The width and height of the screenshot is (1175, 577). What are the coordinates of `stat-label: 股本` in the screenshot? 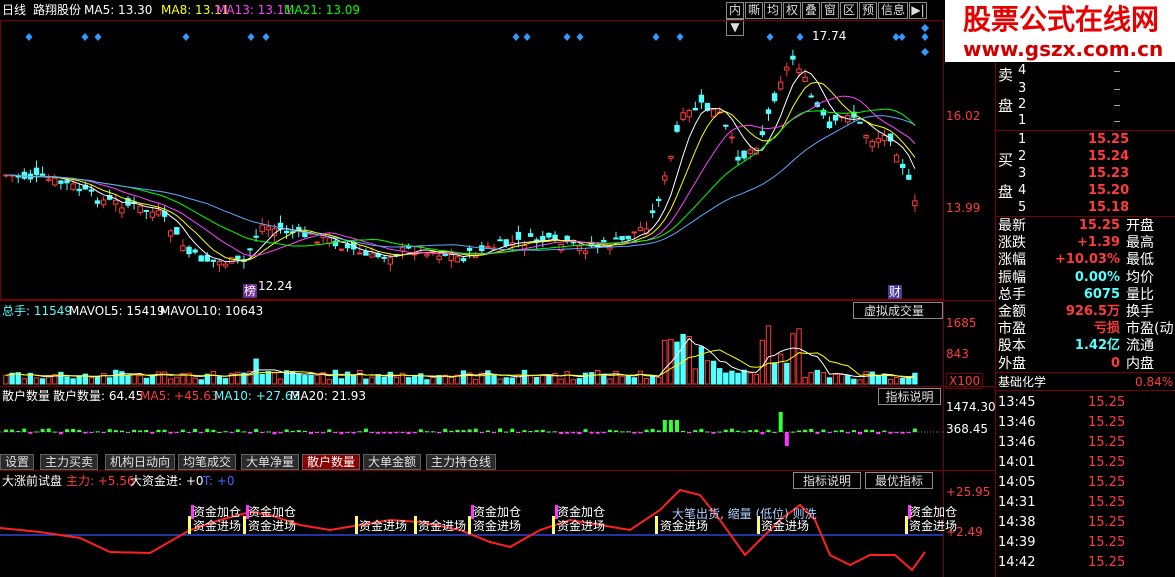 It's located at (1012, 346).